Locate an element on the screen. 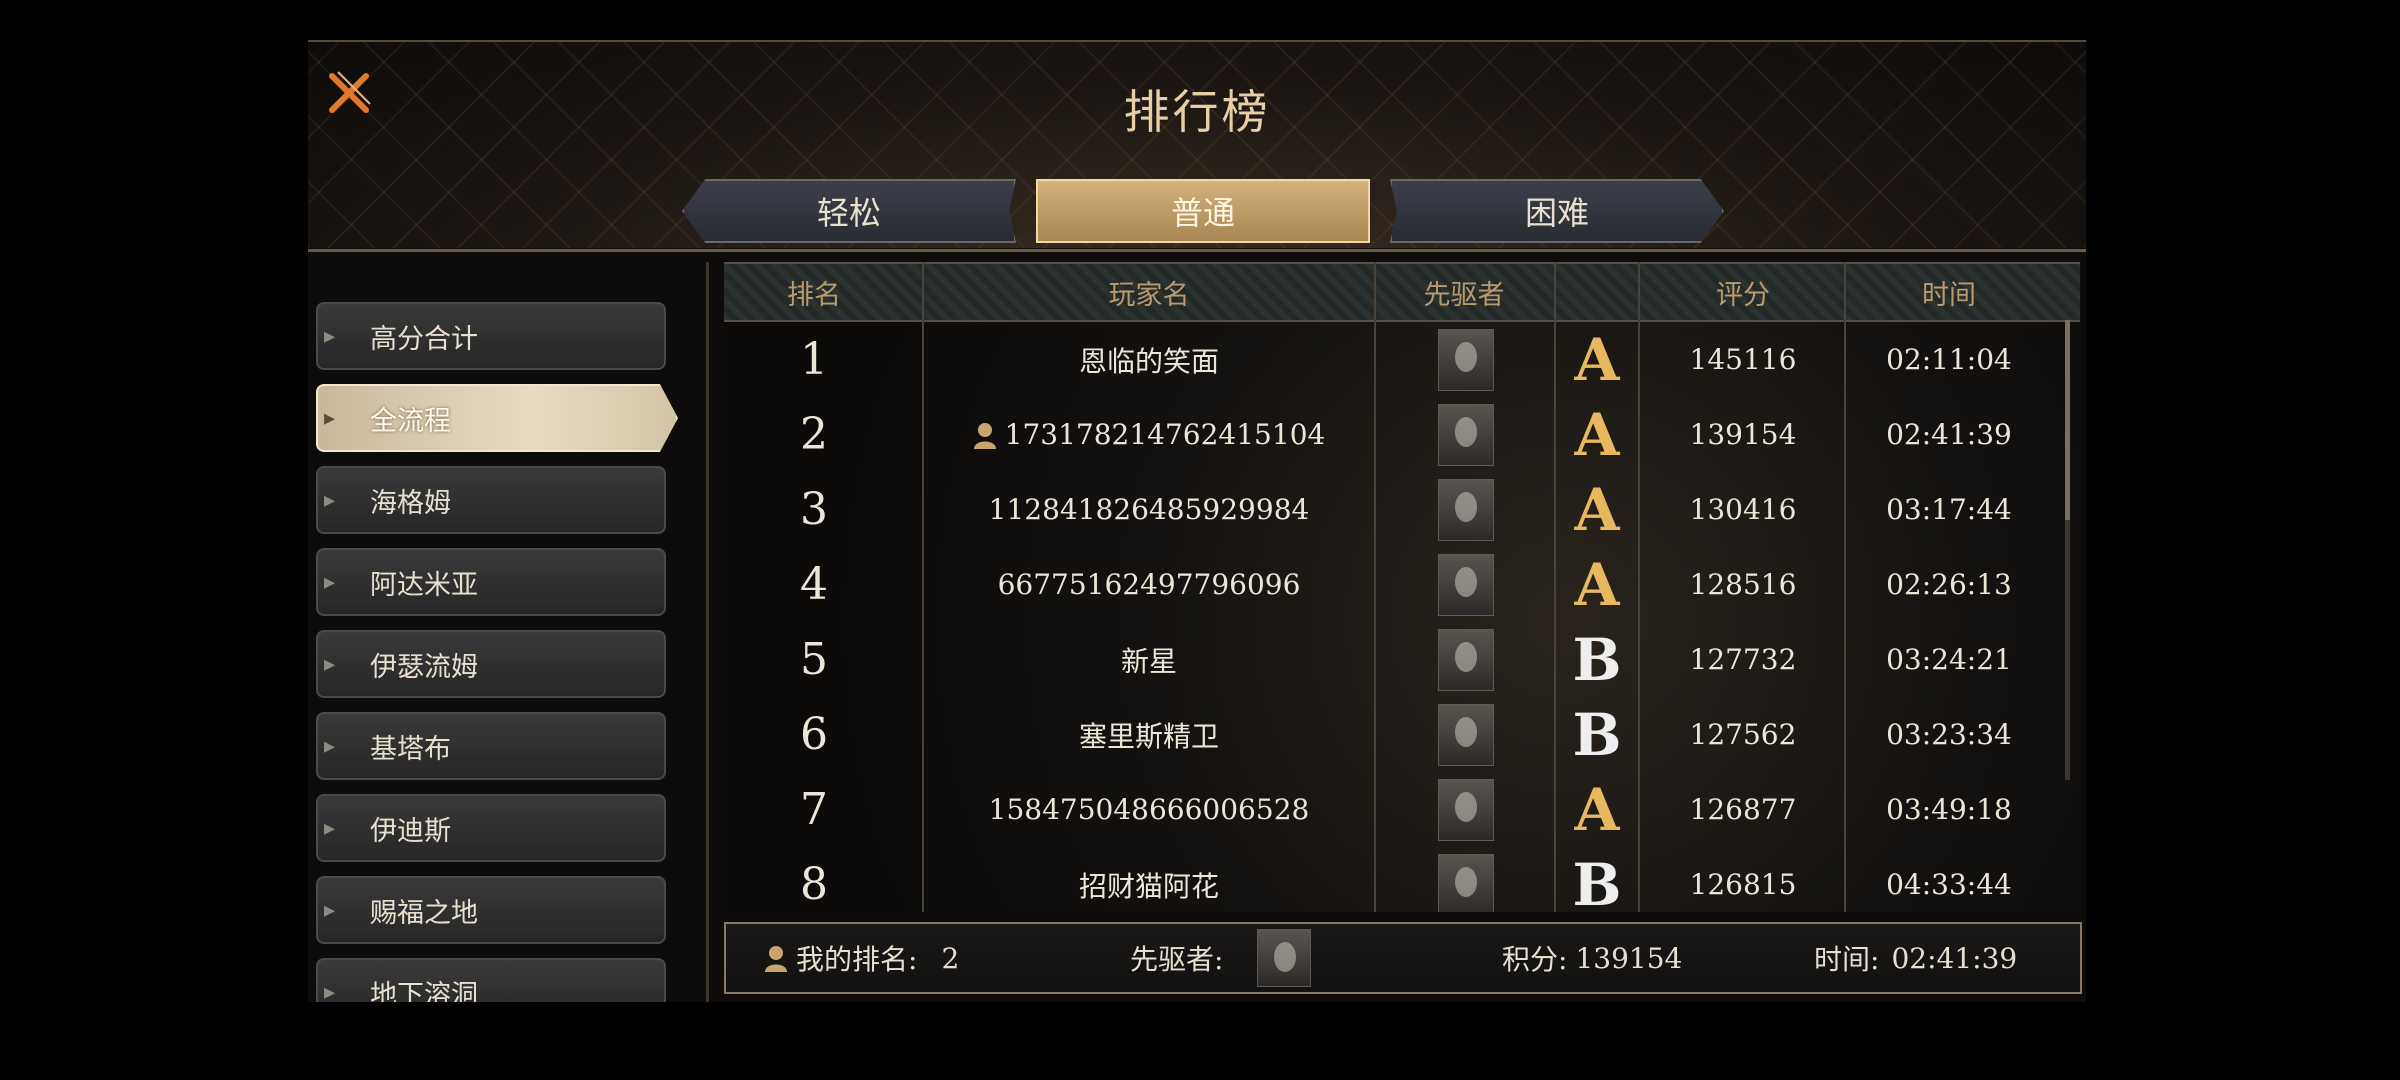 The image size is (2400, 1080). time-value: 02:41:39 is located at coordinates (1954, 958).